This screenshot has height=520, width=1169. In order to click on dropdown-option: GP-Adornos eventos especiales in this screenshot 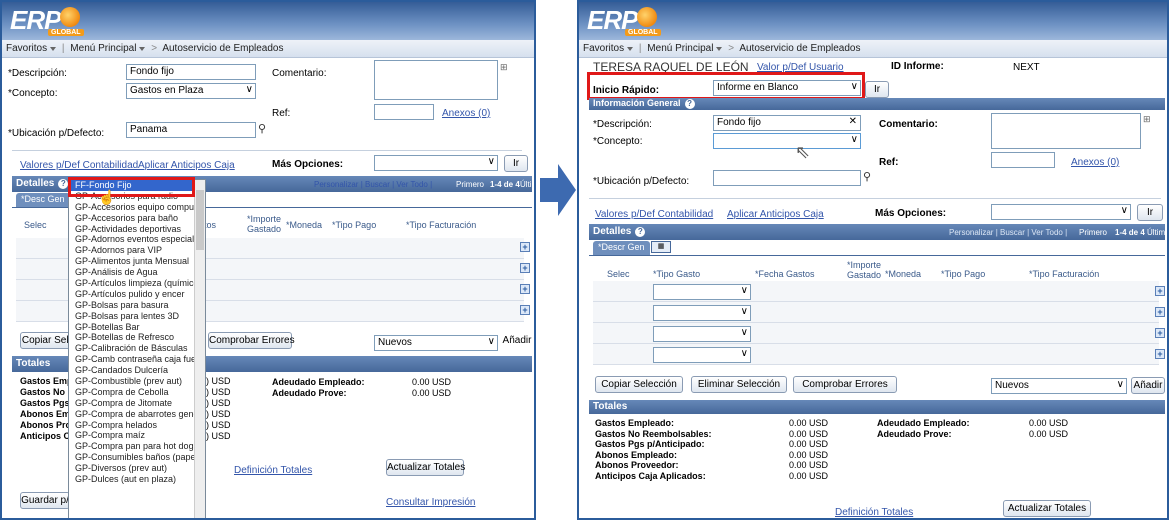, I will do `click(137, 239)`.